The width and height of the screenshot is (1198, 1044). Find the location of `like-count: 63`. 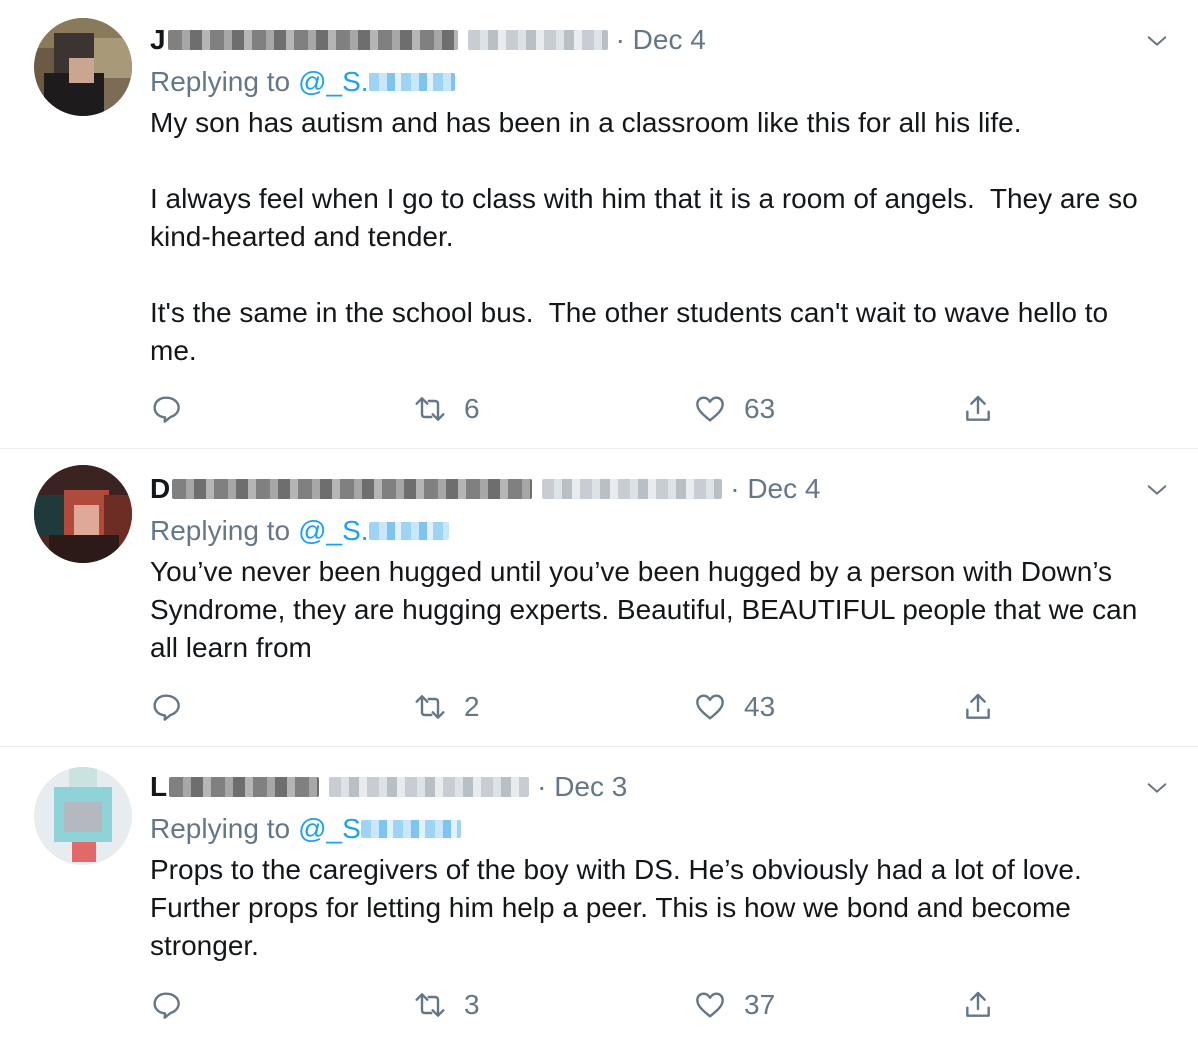

like-count: 63 is located at coordinates (760, 408).